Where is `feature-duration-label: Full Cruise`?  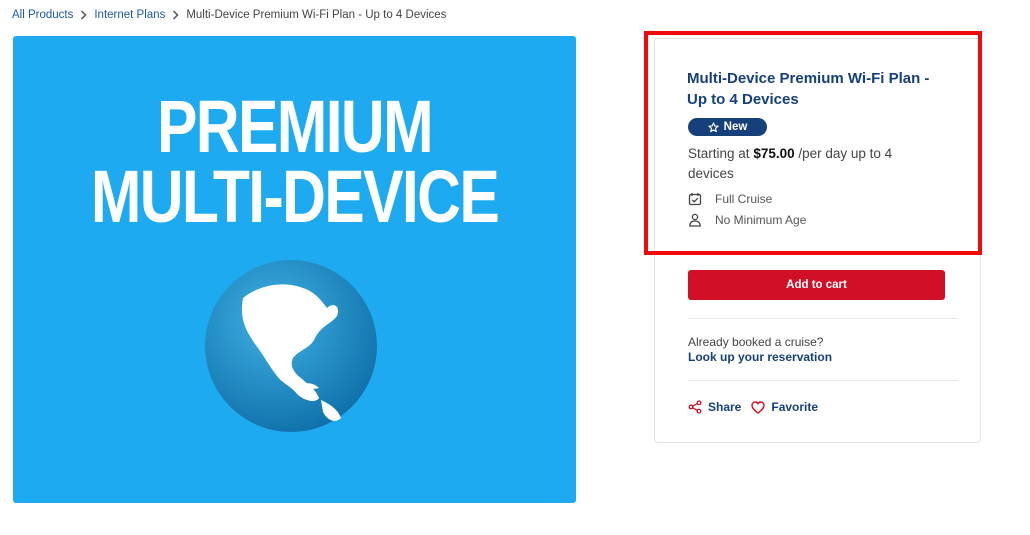 feature-duration-label: Full Cruise is located at coordinates (744, 199).